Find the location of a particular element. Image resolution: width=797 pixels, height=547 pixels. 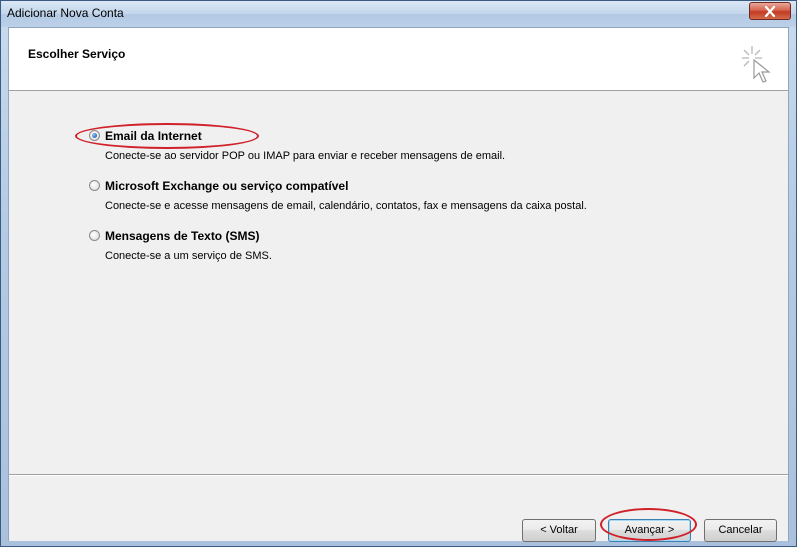

wizard-cursor-icon is located at coordinates (756, 64).